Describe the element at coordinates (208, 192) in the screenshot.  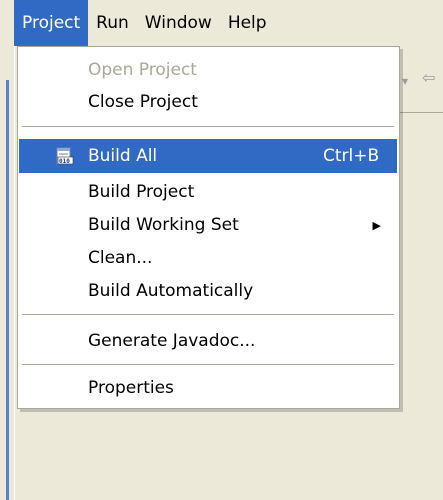
I see `menu-item-build-project: Build Project` at that location.